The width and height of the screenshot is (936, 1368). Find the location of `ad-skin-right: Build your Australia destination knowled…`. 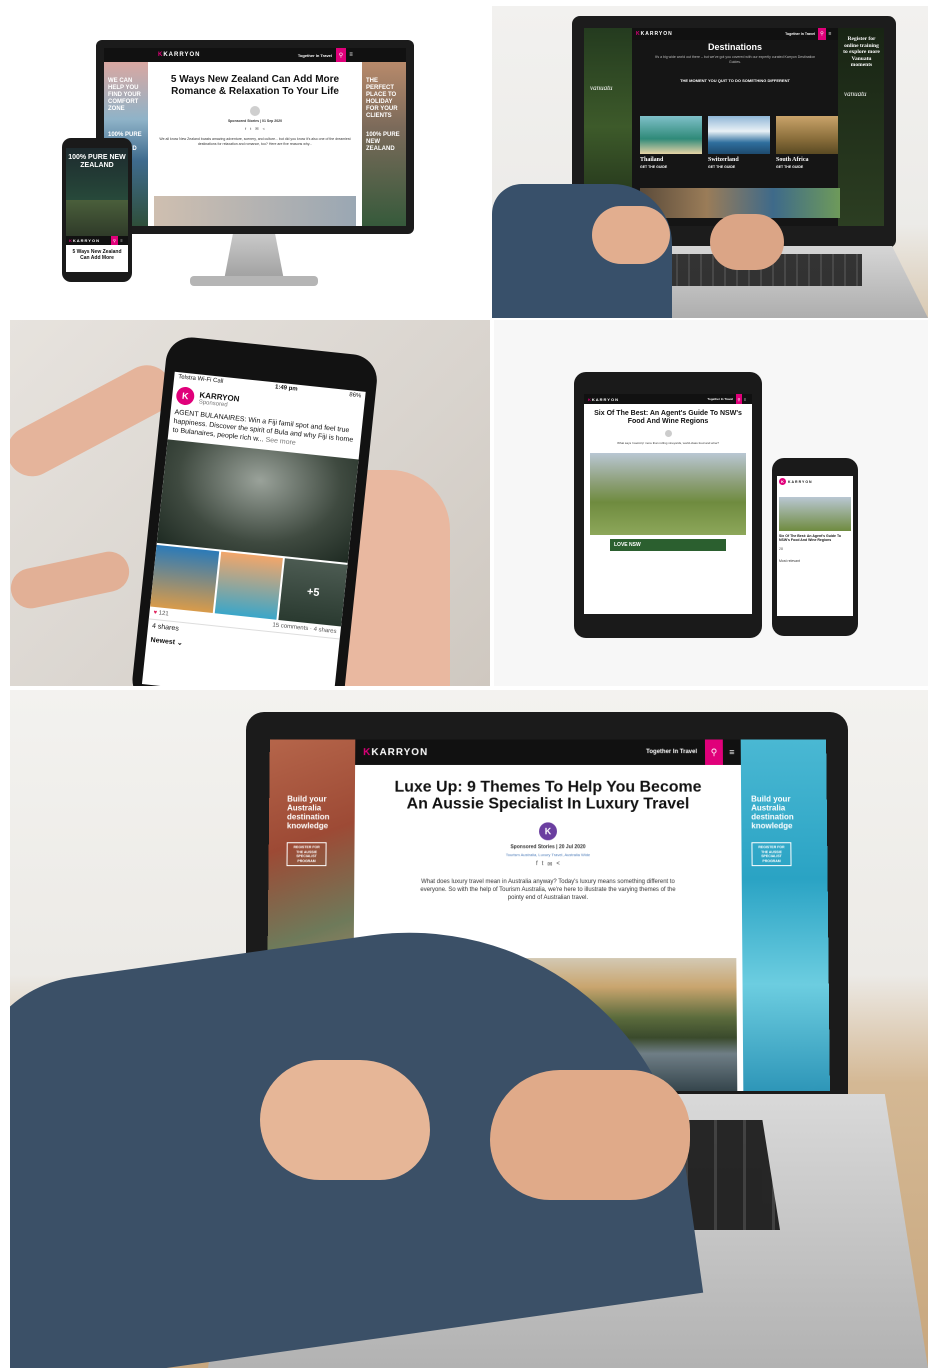

ad-skin-right: Build your Australia destination knowled… is located at coordinates (785, 915).